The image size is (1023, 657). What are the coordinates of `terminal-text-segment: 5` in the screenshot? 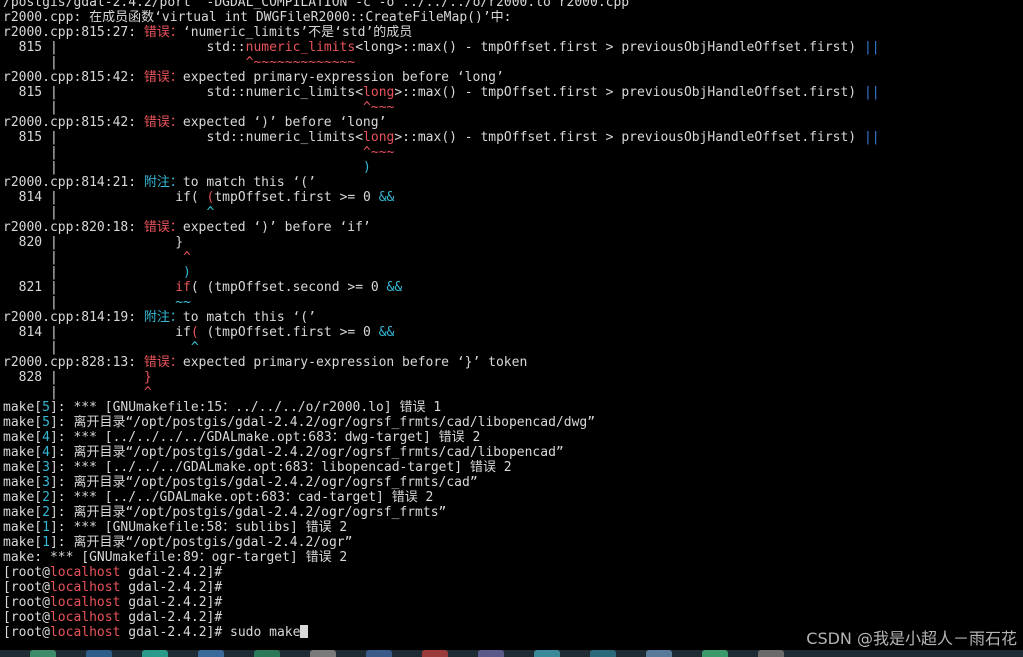 It's located at (46, 422).